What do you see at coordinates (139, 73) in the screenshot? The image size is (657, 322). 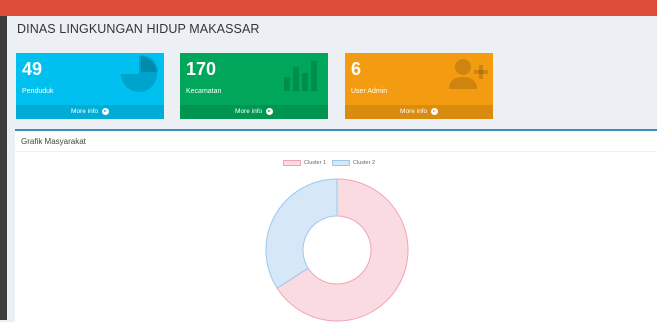 I see `pie-chart-icon` at bounding box center [139, 73].